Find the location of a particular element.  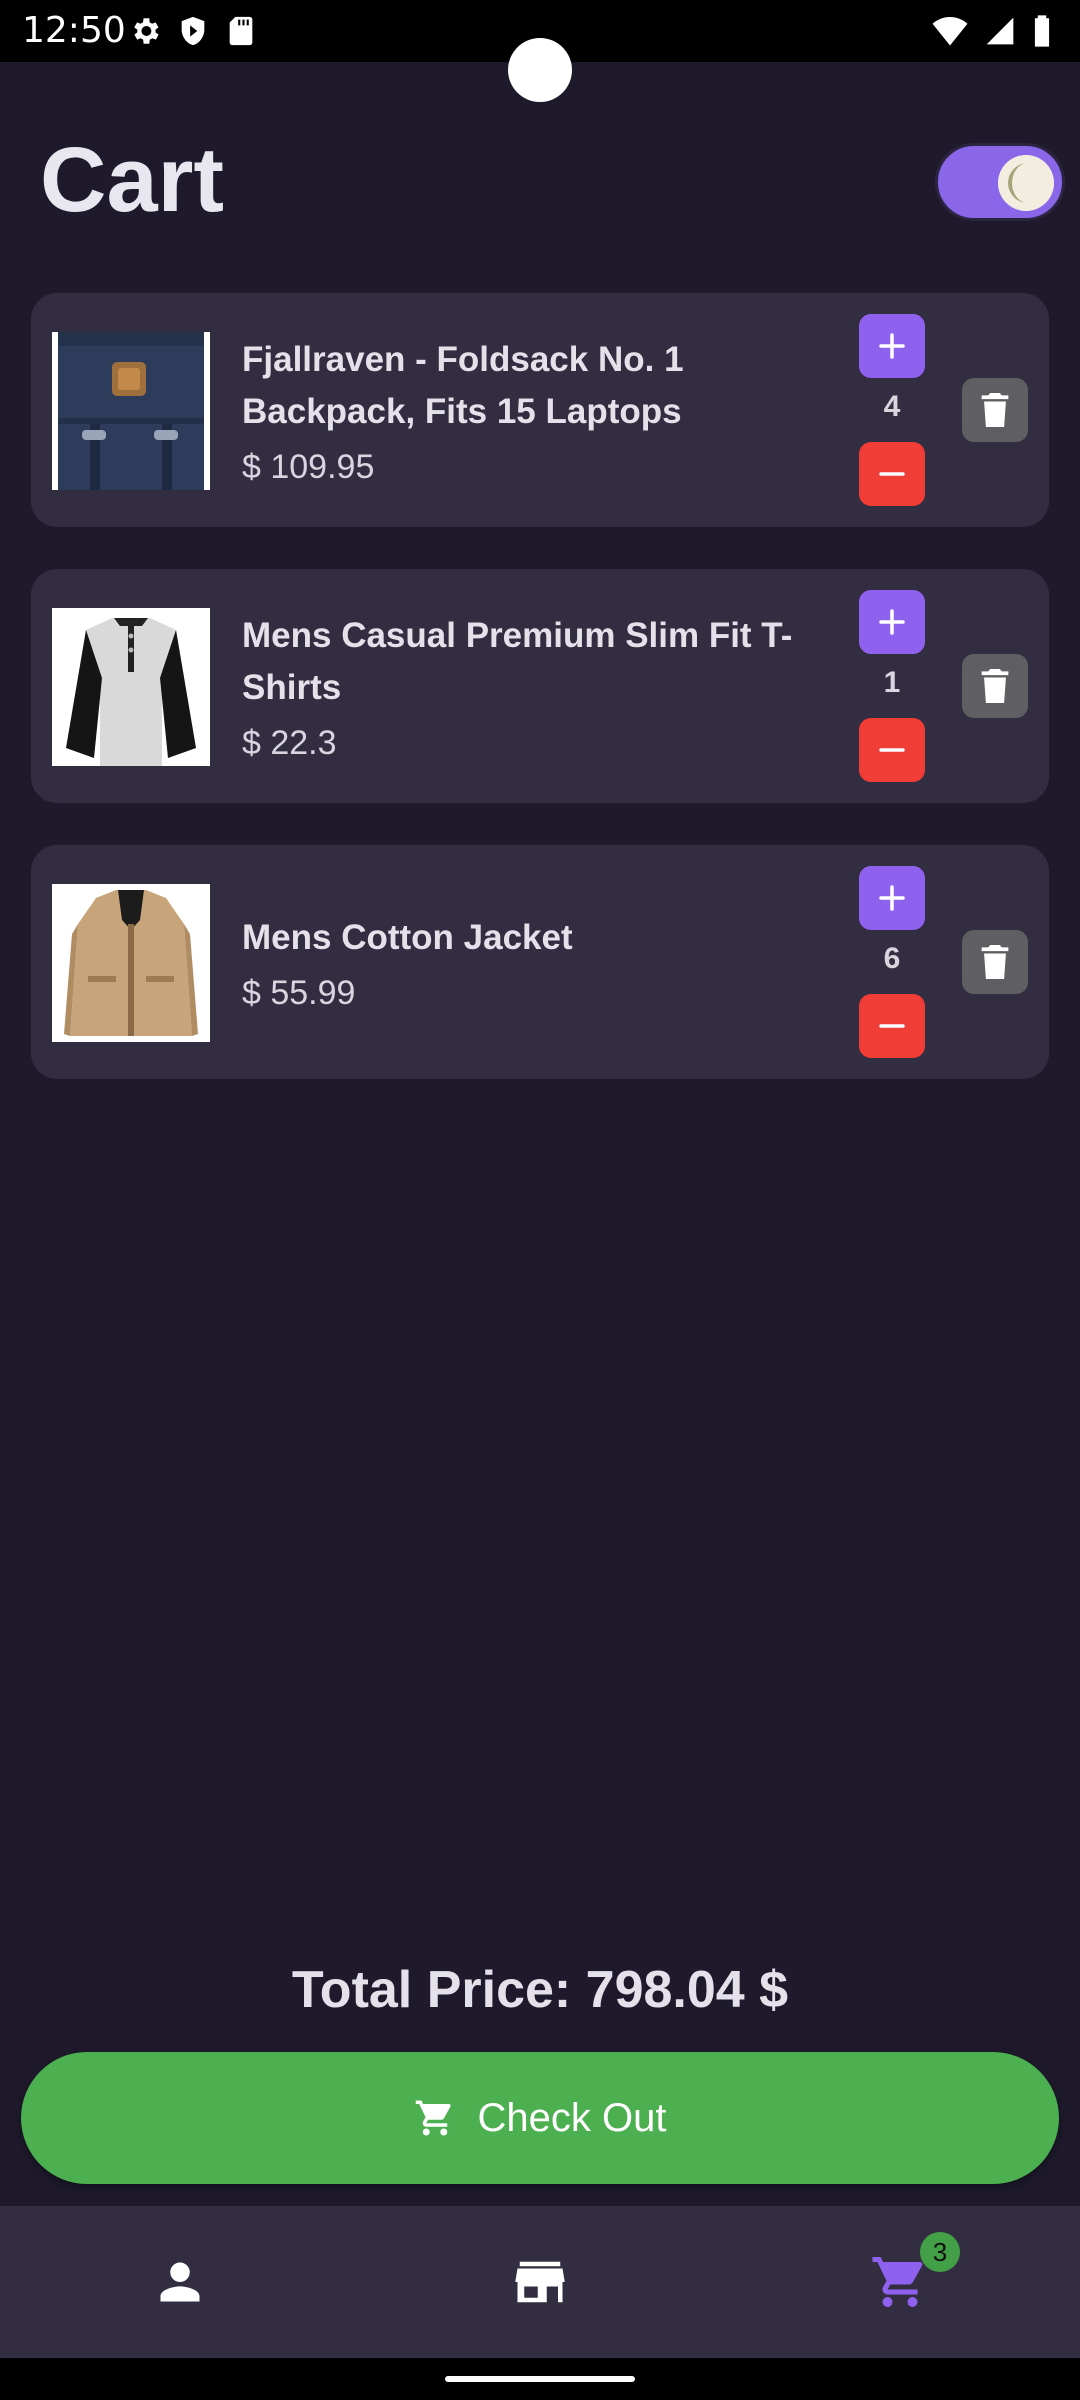

quantity-stepper: 4 is located at coordinates (892, 410).